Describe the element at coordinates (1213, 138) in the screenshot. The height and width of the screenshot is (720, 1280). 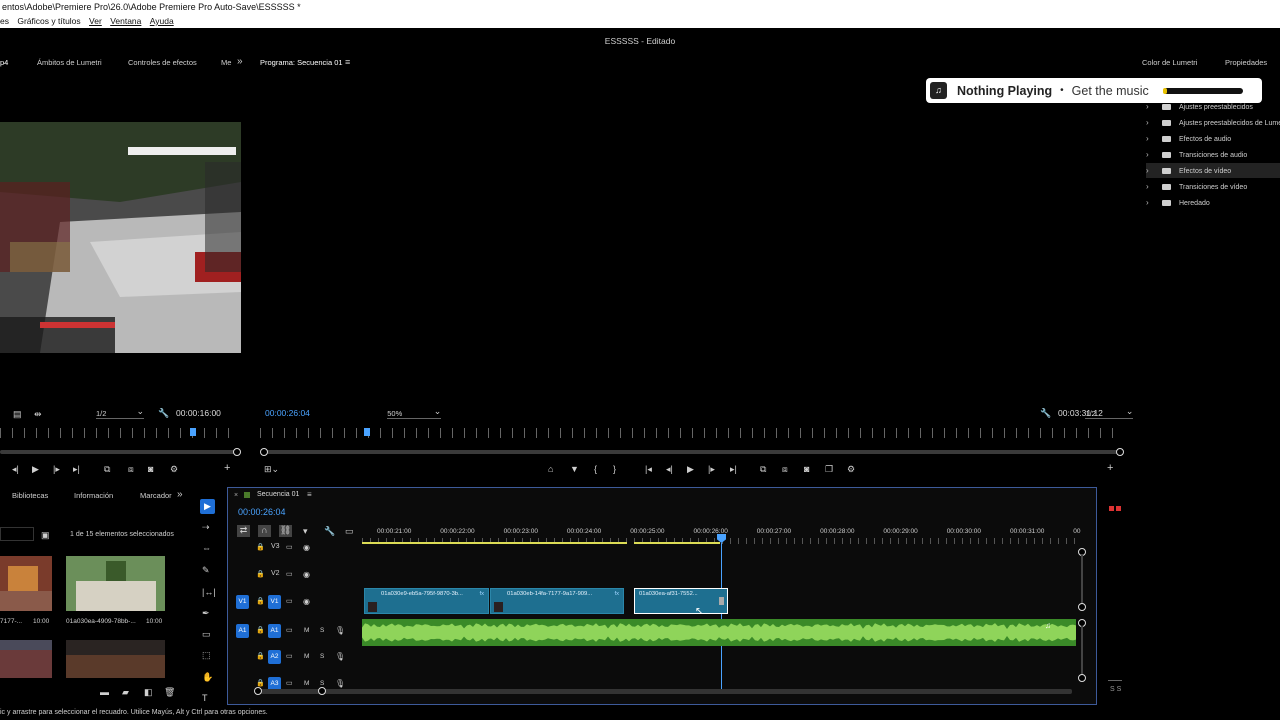
I see `effects-tree-item: › Efectos de audio` at that location.